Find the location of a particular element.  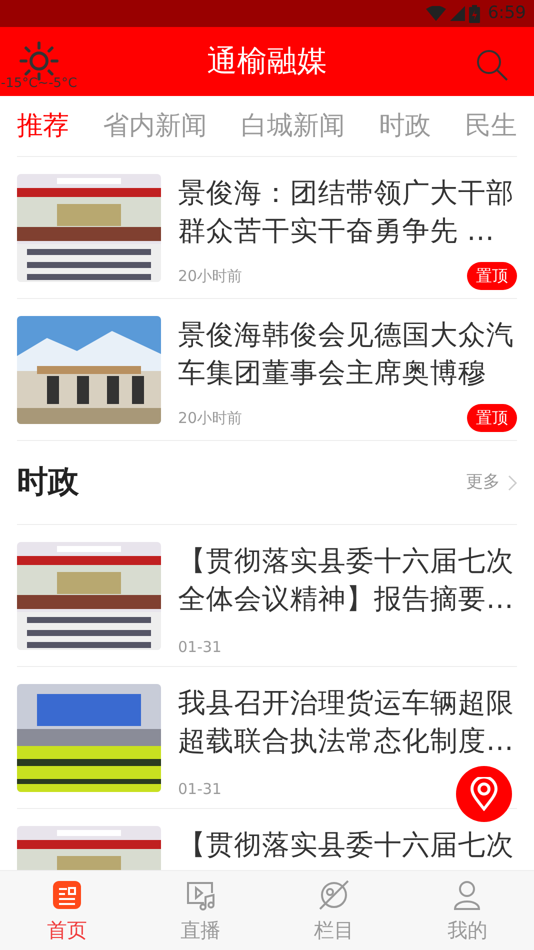

category-tab: 白城新闻 is located at coordinates (293, 126).